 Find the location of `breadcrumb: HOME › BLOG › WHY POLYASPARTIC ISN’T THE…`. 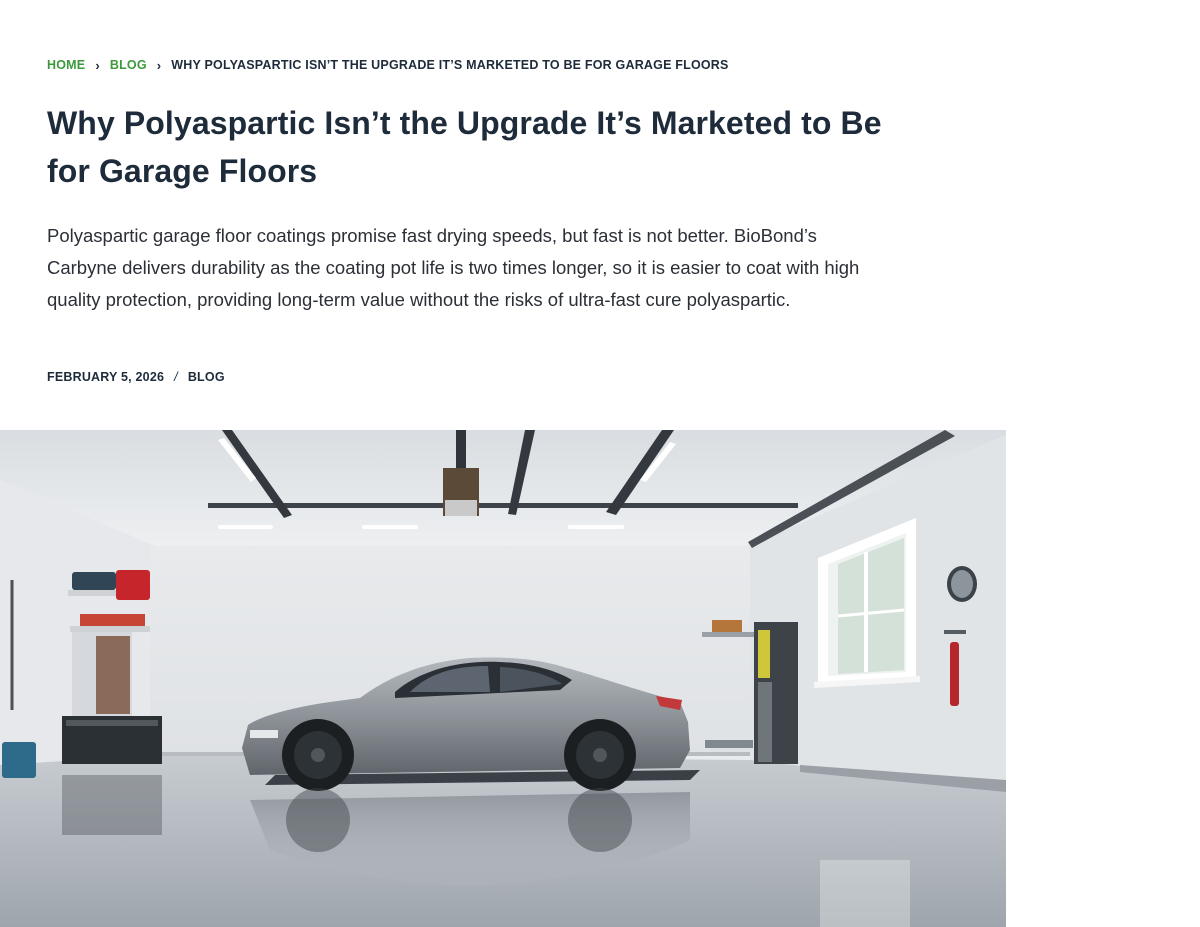

breadcrumb: HOME › BLOG › WHY POLYASPARTIC ISN’T THE… is located at coordinates (388, 65).